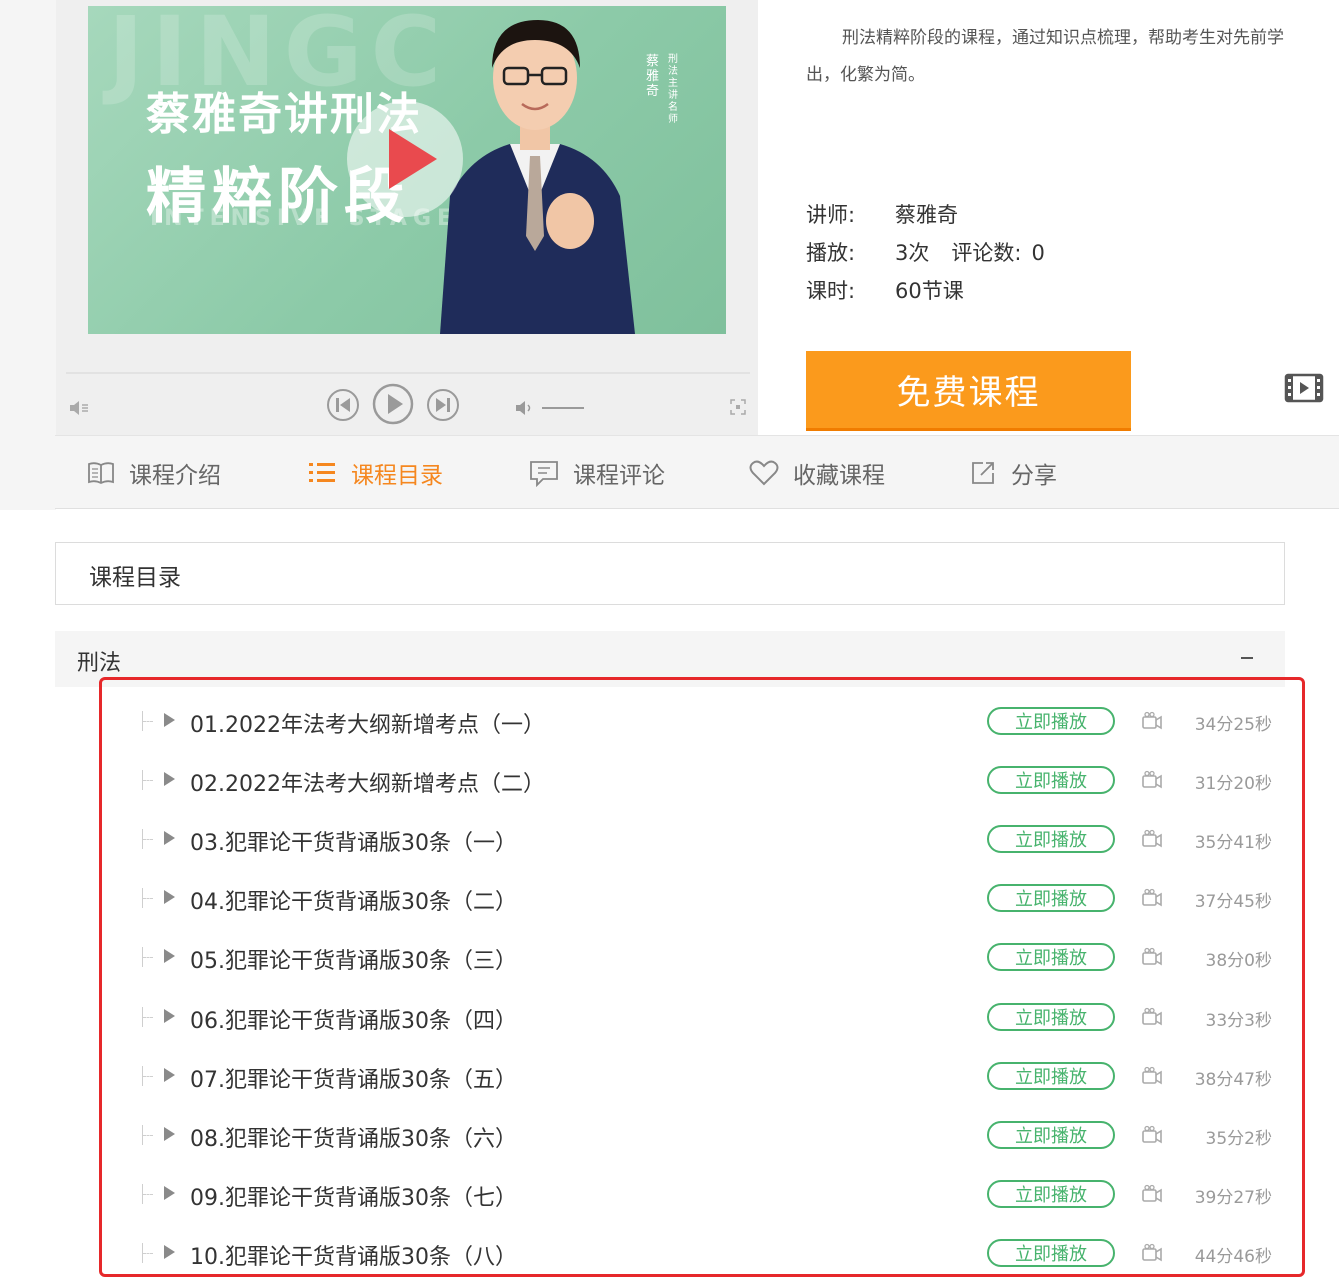 Image resolution: width=1339 pixels, height=1280 pixels. Describe the element at coordinates (353, 1019) in the screenshot. I see `lesson-title: 06.犯罪论干货背诵版30条（四）` at that location.